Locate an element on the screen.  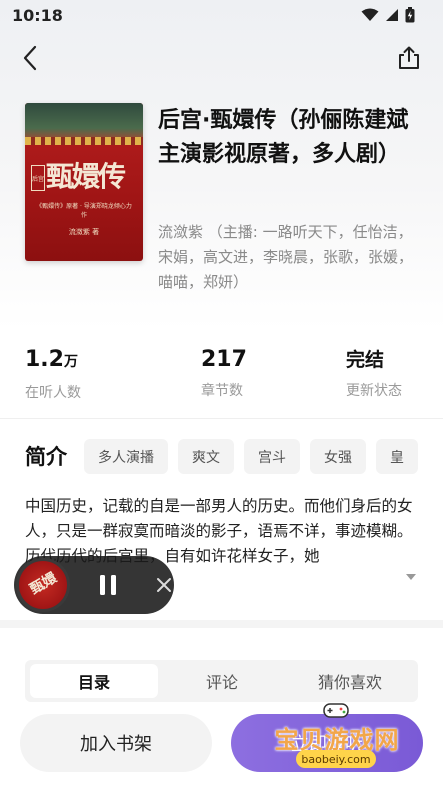
chevron-left-icon is located at coordinates (30, 58).